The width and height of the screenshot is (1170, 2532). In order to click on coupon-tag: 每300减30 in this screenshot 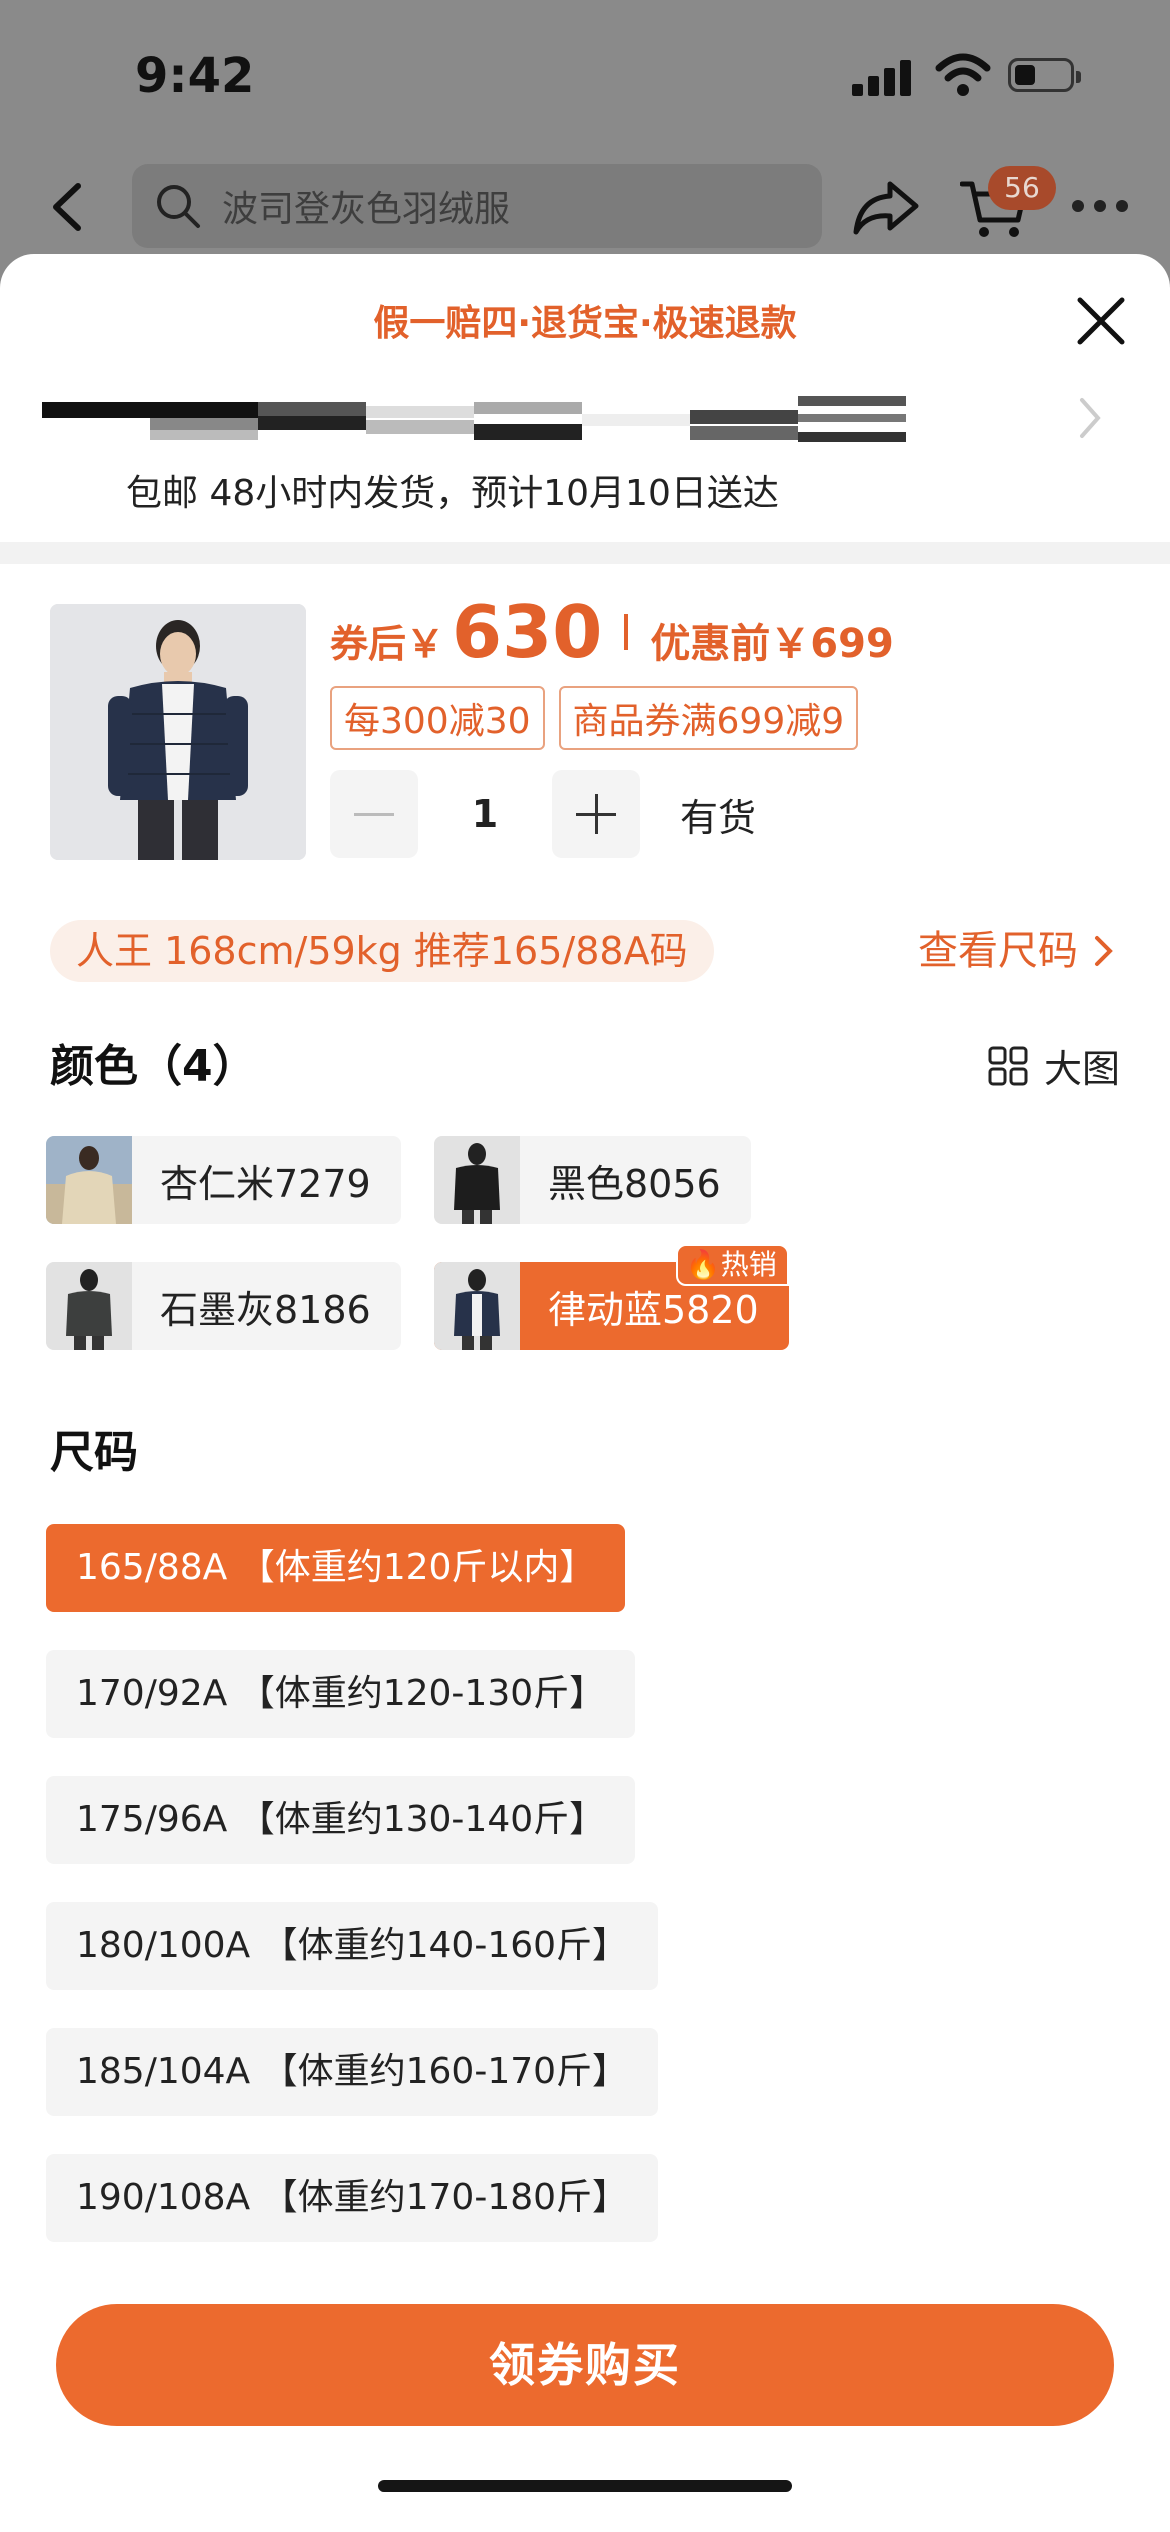, I will do `click(437, 718)`.